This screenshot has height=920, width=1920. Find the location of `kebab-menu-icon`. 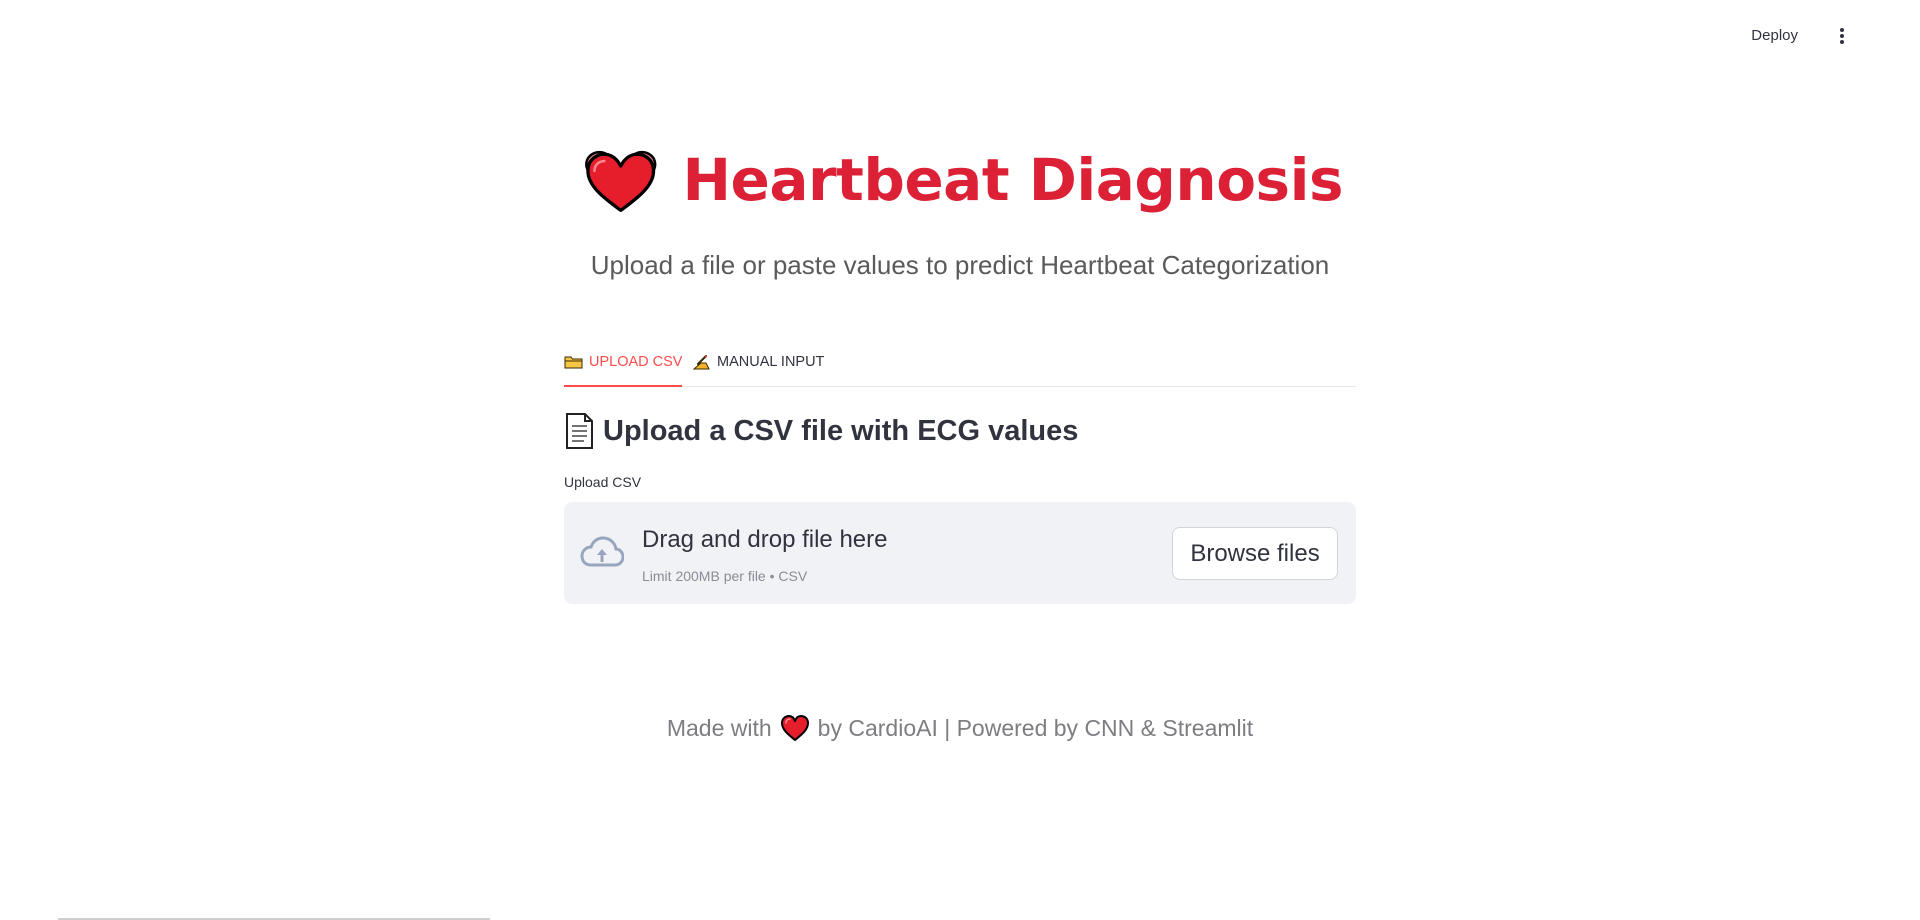

kebab-menu-icon is located at coordinates (1842, 37).